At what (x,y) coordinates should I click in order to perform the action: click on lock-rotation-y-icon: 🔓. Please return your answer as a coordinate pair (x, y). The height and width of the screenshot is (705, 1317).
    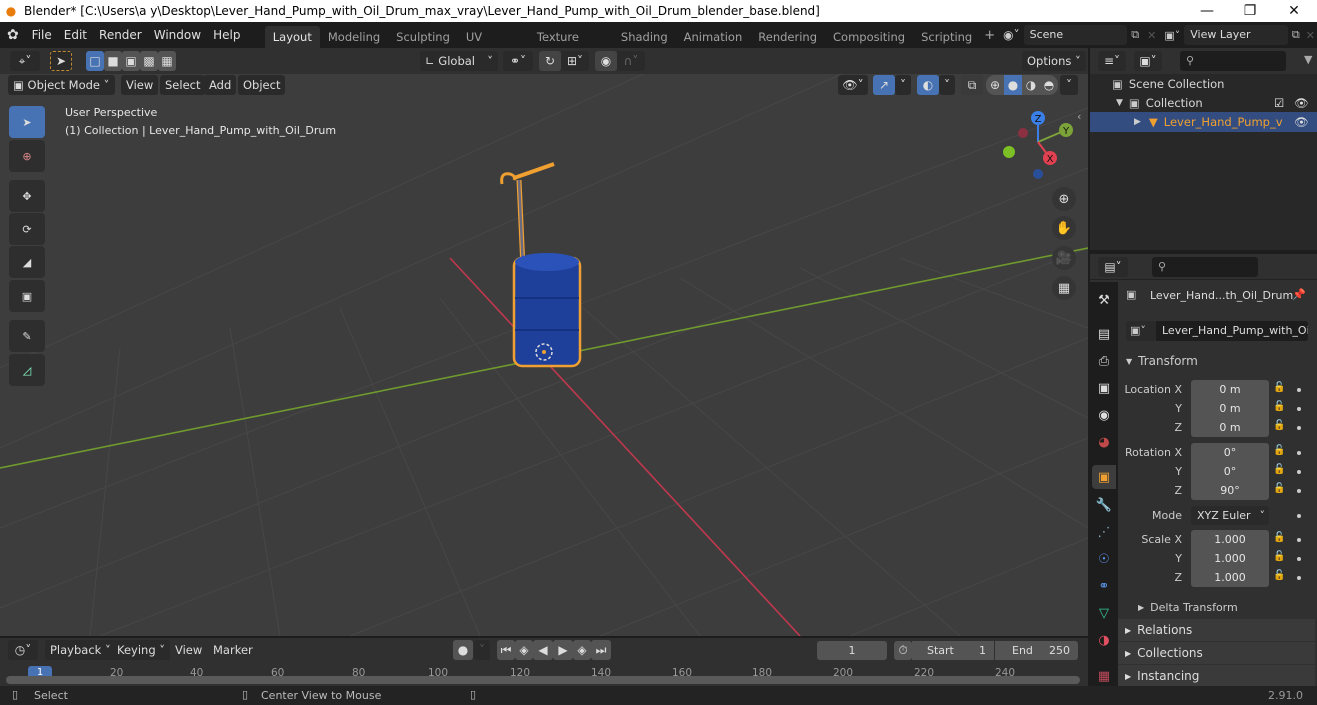
    Looking at the image, I should click on (1279, 469).